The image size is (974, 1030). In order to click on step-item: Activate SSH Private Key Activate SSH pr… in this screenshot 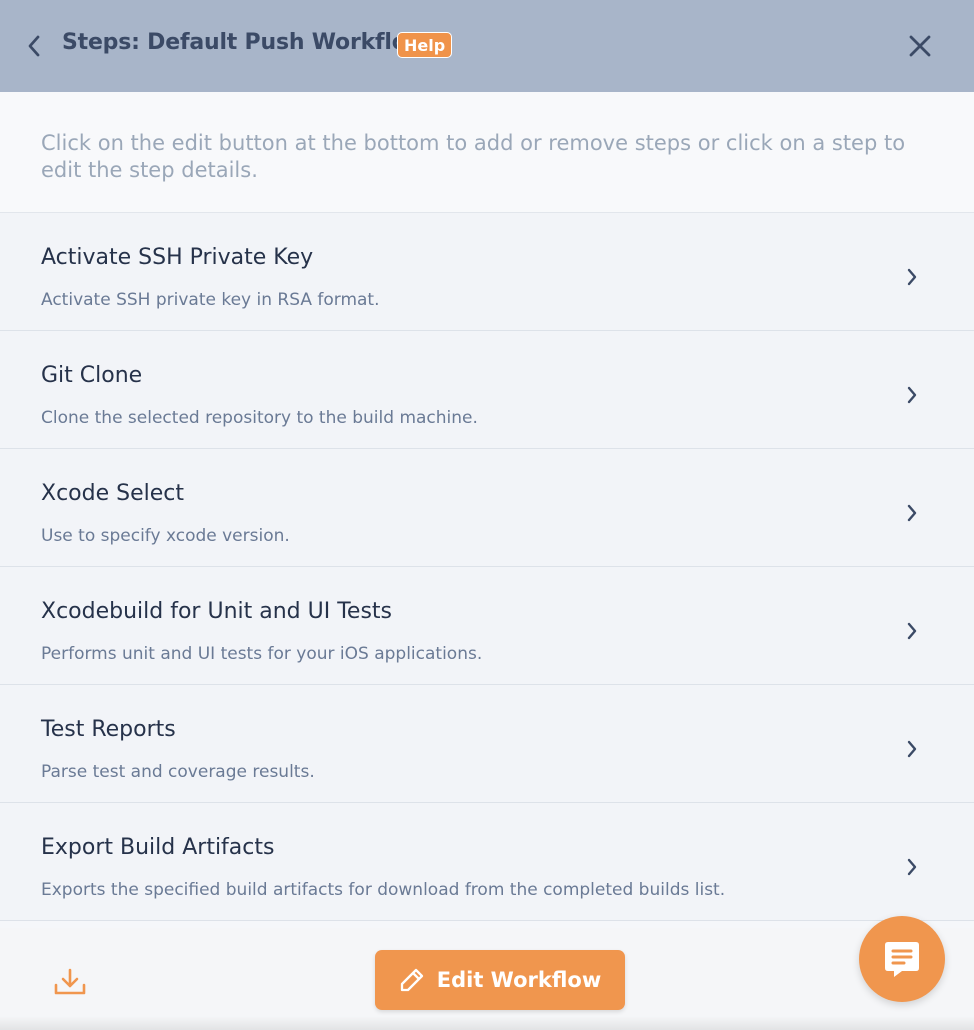, I will do `click(487, 272)`.